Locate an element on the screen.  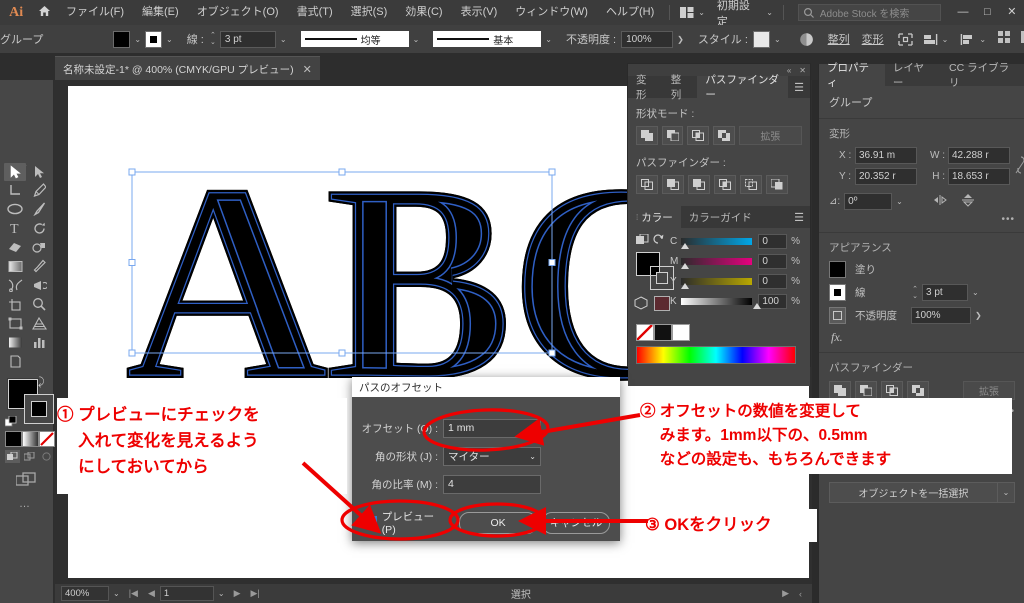
menu-type: 書式(T) is located at coordinates (315, 12).